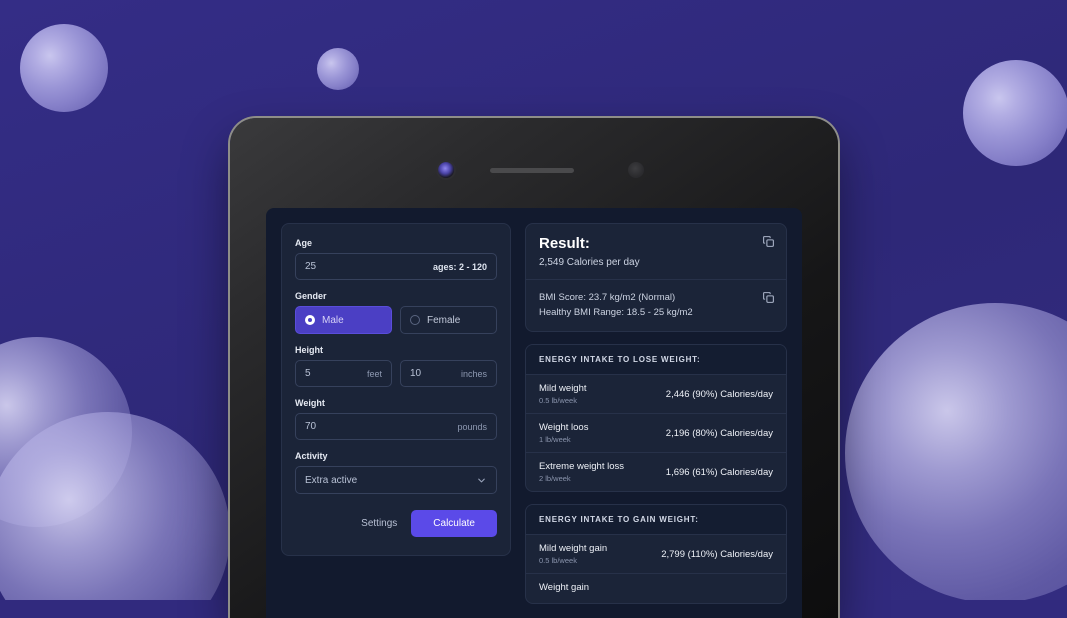  I want to click on row-name: Extreme weight loss, so click(582, 467).